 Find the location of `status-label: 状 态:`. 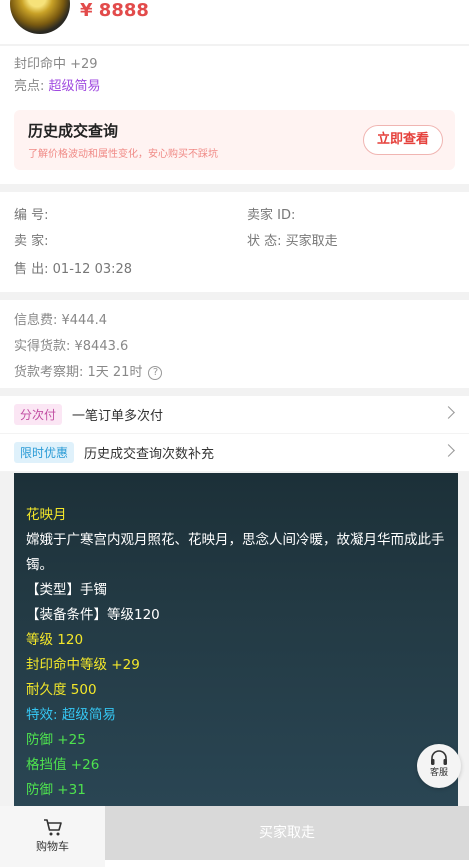

status-label: 状 态: is located at coordinates (264, 241).